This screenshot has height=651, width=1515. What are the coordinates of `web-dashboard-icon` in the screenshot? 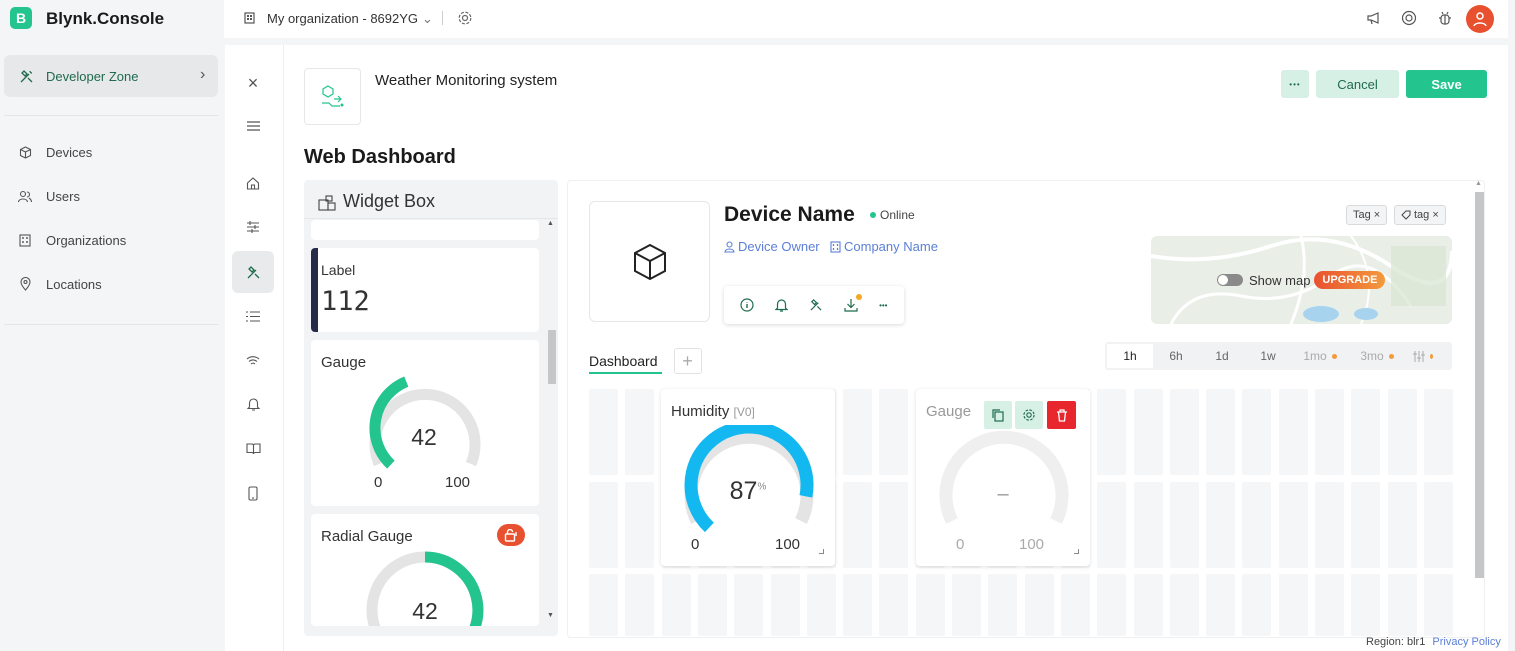 It's located at (253, 272).